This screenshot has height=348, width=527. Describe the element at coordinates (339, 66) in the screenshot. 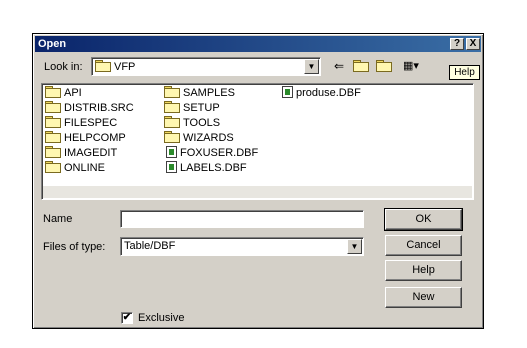

I see `arrow-left-icon: ⇐` at that location.